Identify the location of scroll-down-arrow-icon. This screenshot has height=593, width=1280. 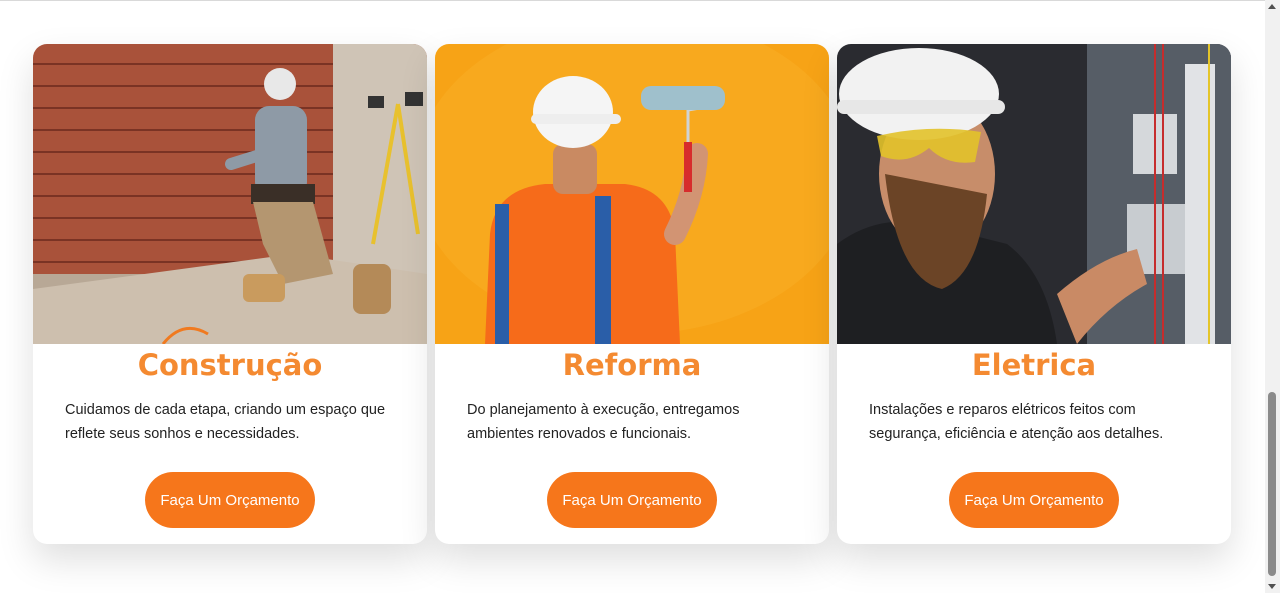
(1272, 586).